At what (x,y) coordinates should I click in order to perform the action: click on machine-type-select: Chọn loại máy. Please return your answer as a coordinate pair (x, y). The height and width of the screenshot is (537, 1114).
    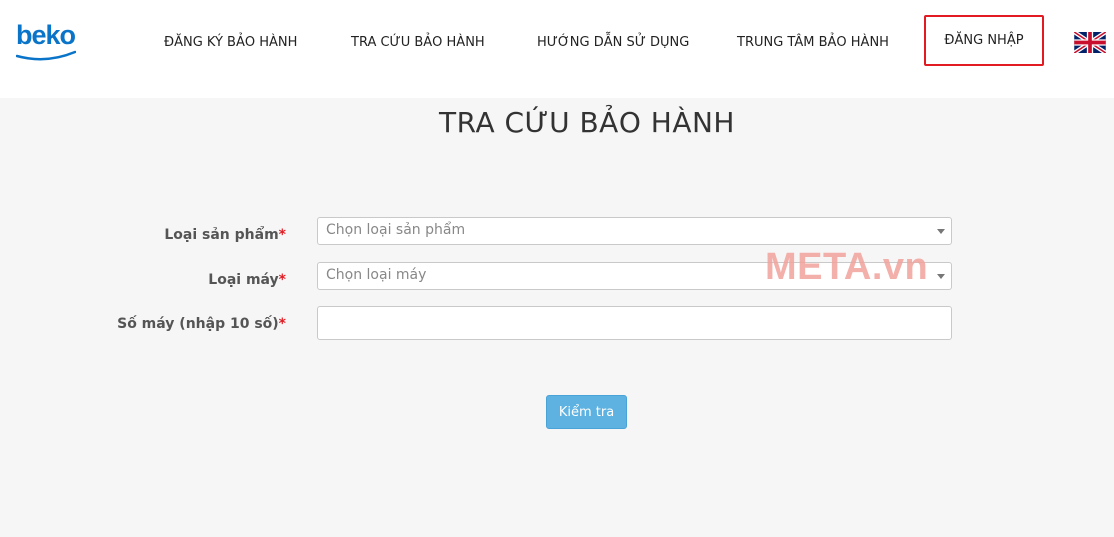
    Looking at the image, I should click on (634, 276).